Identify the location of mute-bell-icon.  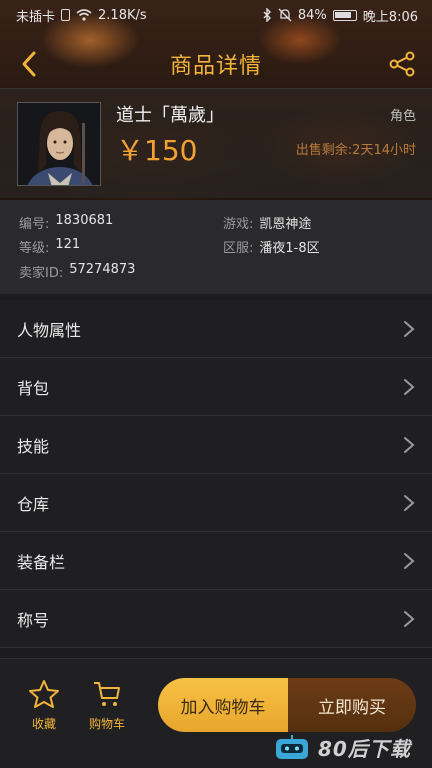
(285, 15).